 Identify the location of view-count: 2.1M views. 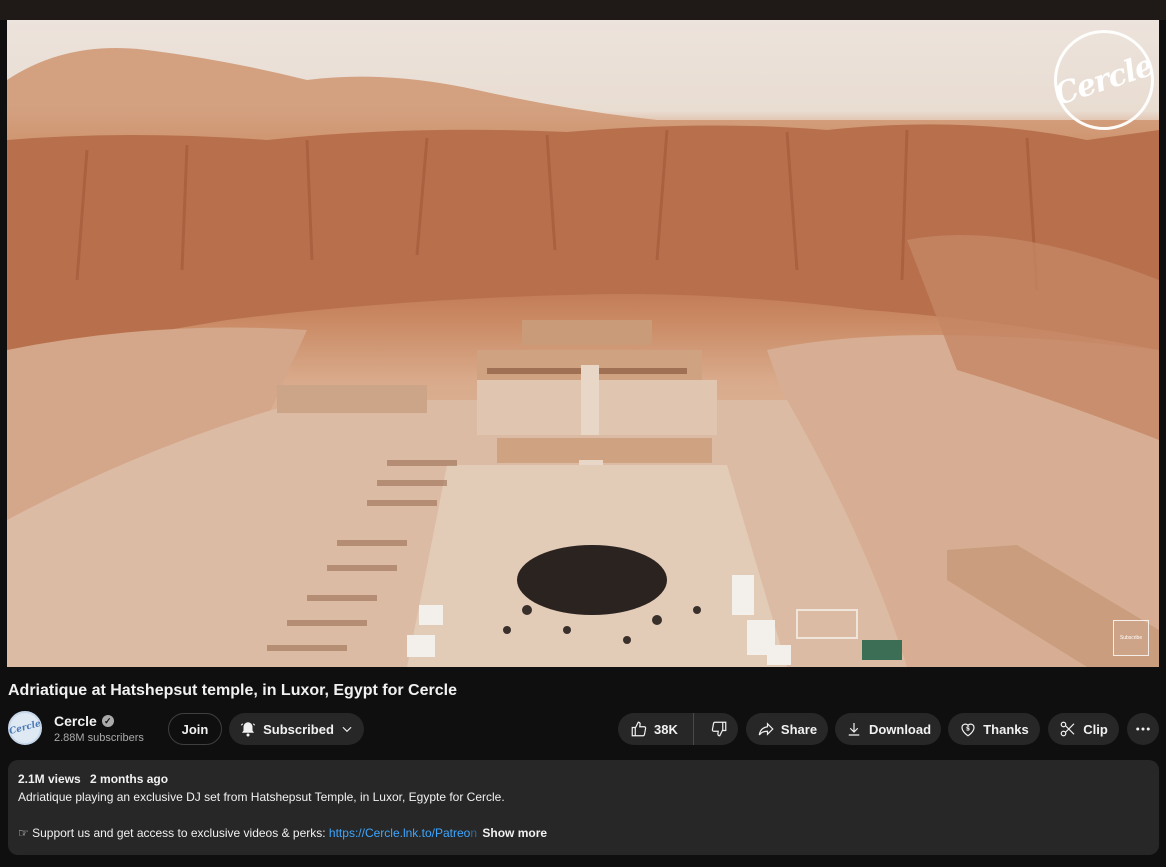
(49, 779).